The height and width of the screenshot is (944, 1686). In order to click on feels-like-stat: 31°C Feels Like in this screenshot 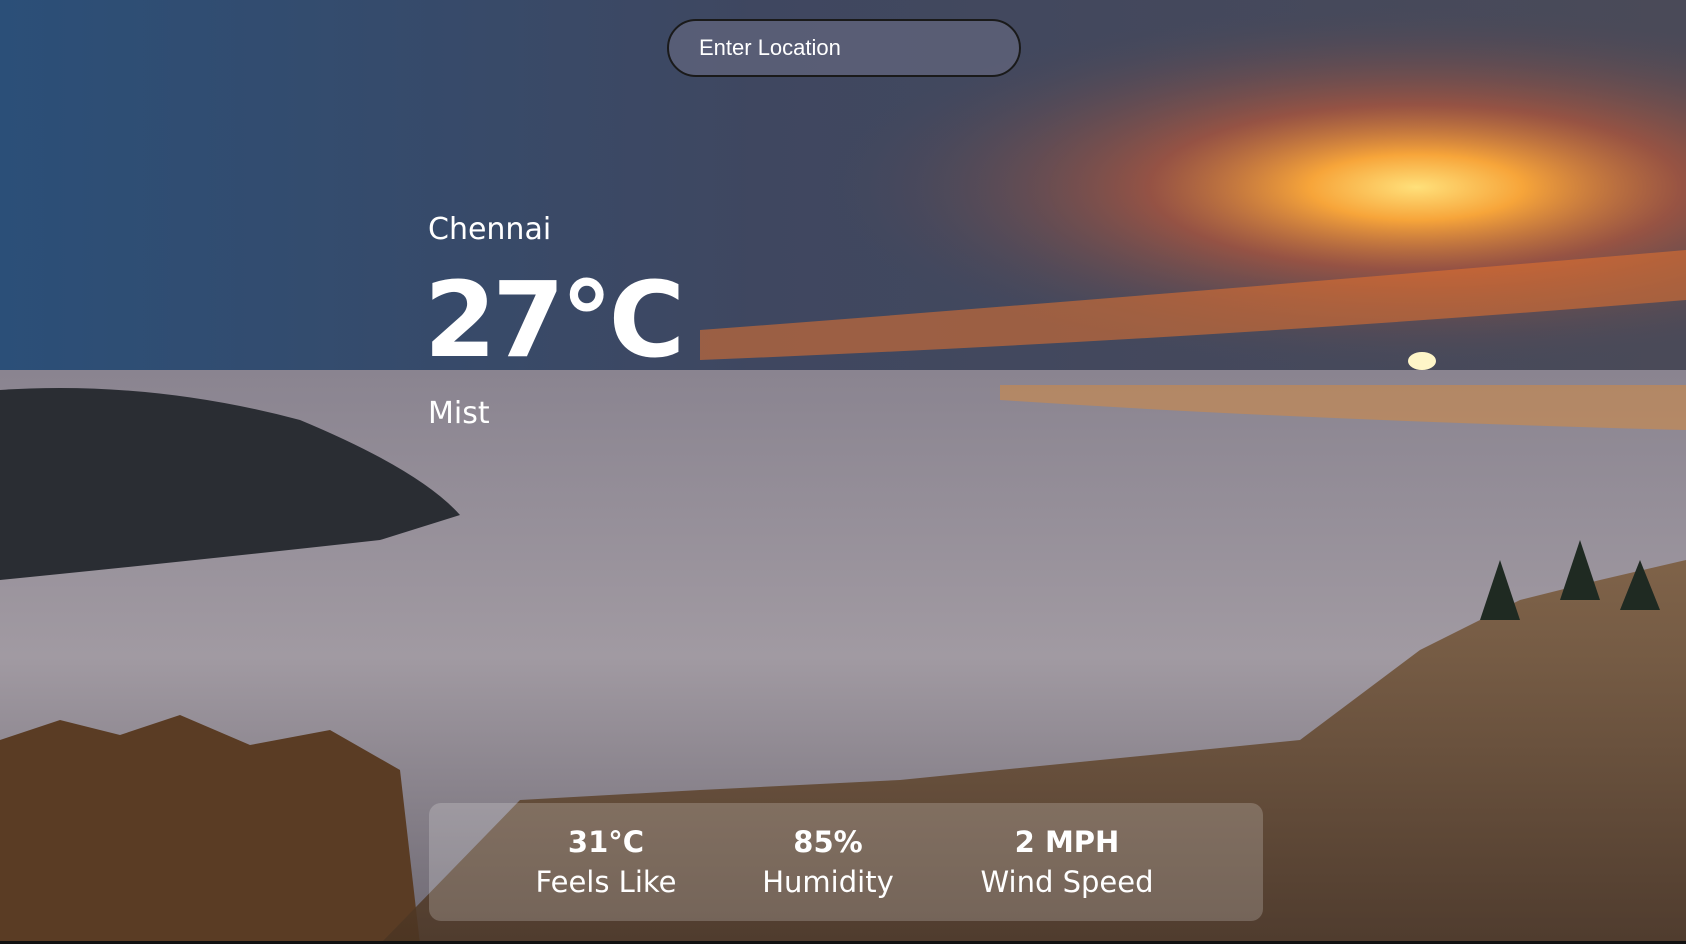, I will do `click(606, 863)`.